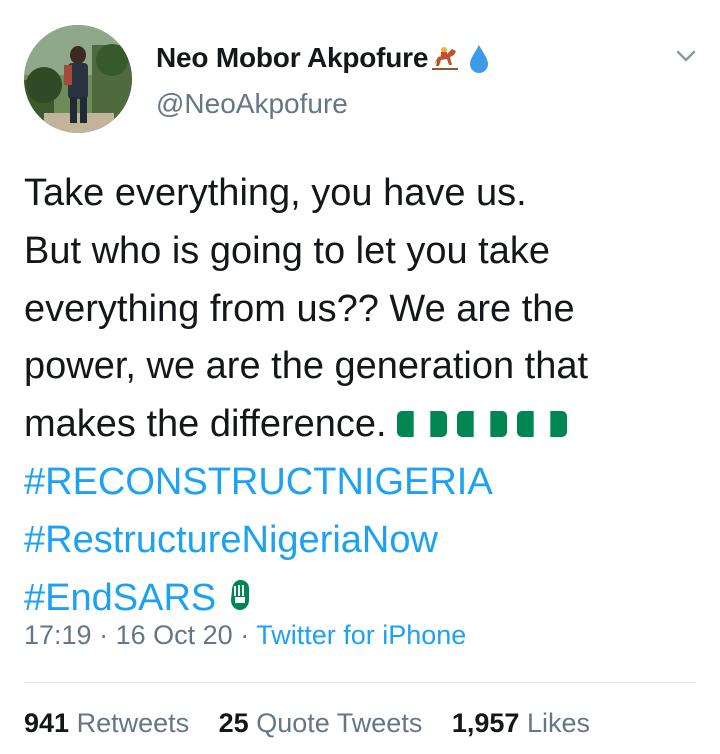 This screenshot has width=720, height=754. What do you see at coordinates (252, 104) in the screenshot?
I see `author-handle: @NeoAkpofure` at bounding box center [252, 104].